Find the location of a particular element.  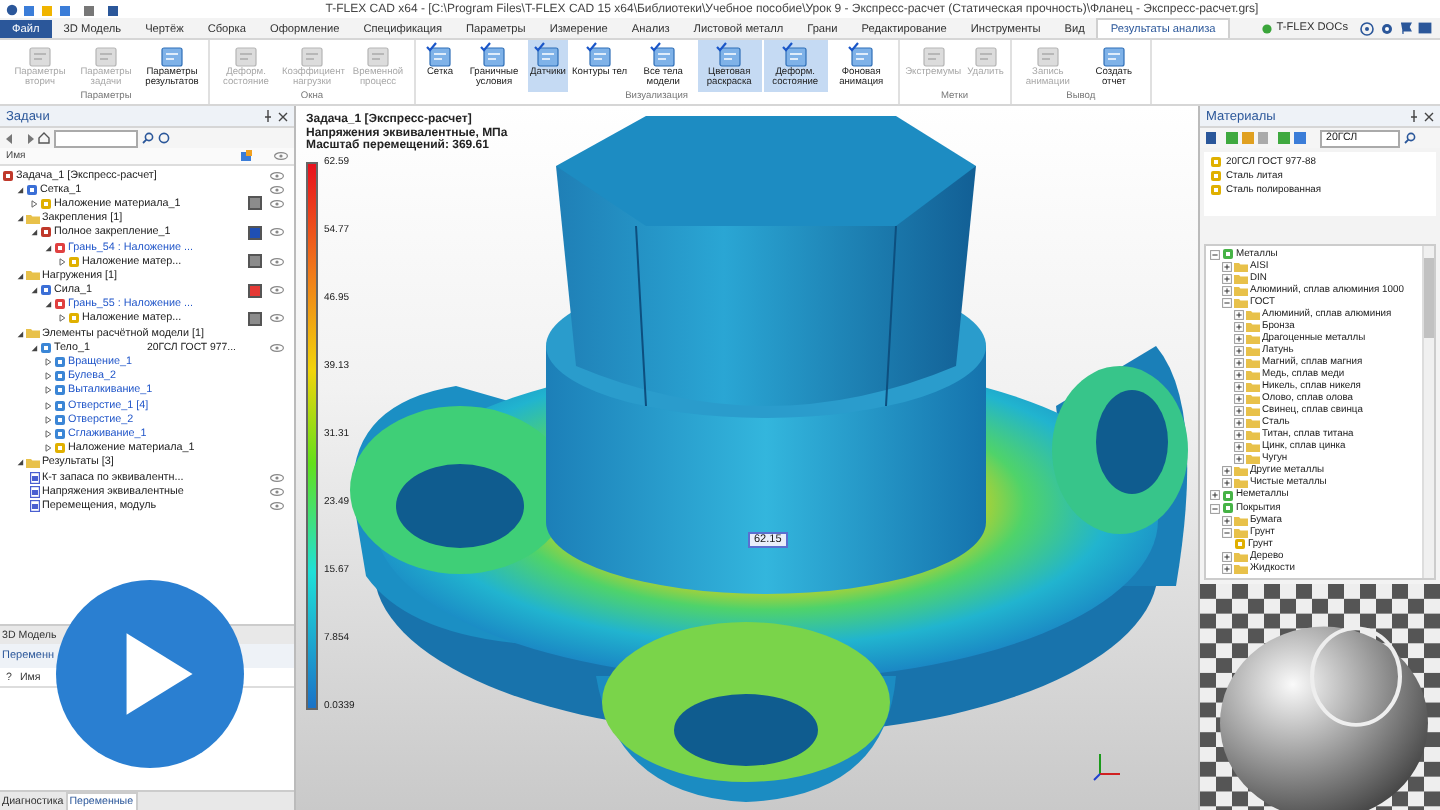

axis-triad-icon is located at coordinates (1108, 766).